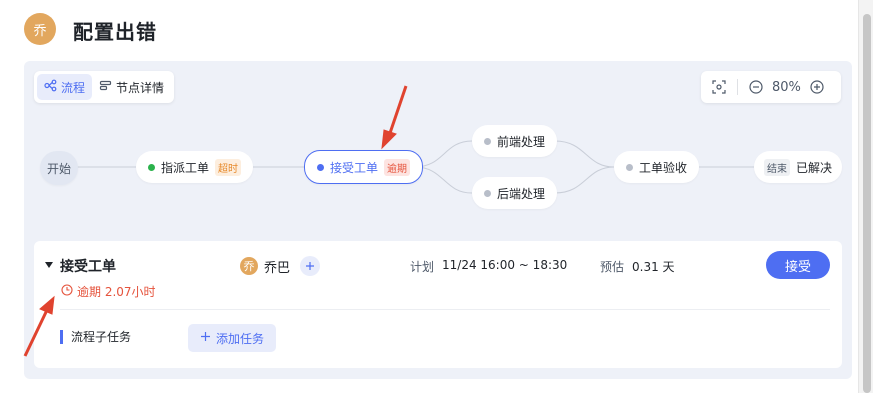 This screenshot has width=873, height=393. Describe the element at coordinates (777, 167) in the screenshot. I see `end-tag: 结束` at that location.